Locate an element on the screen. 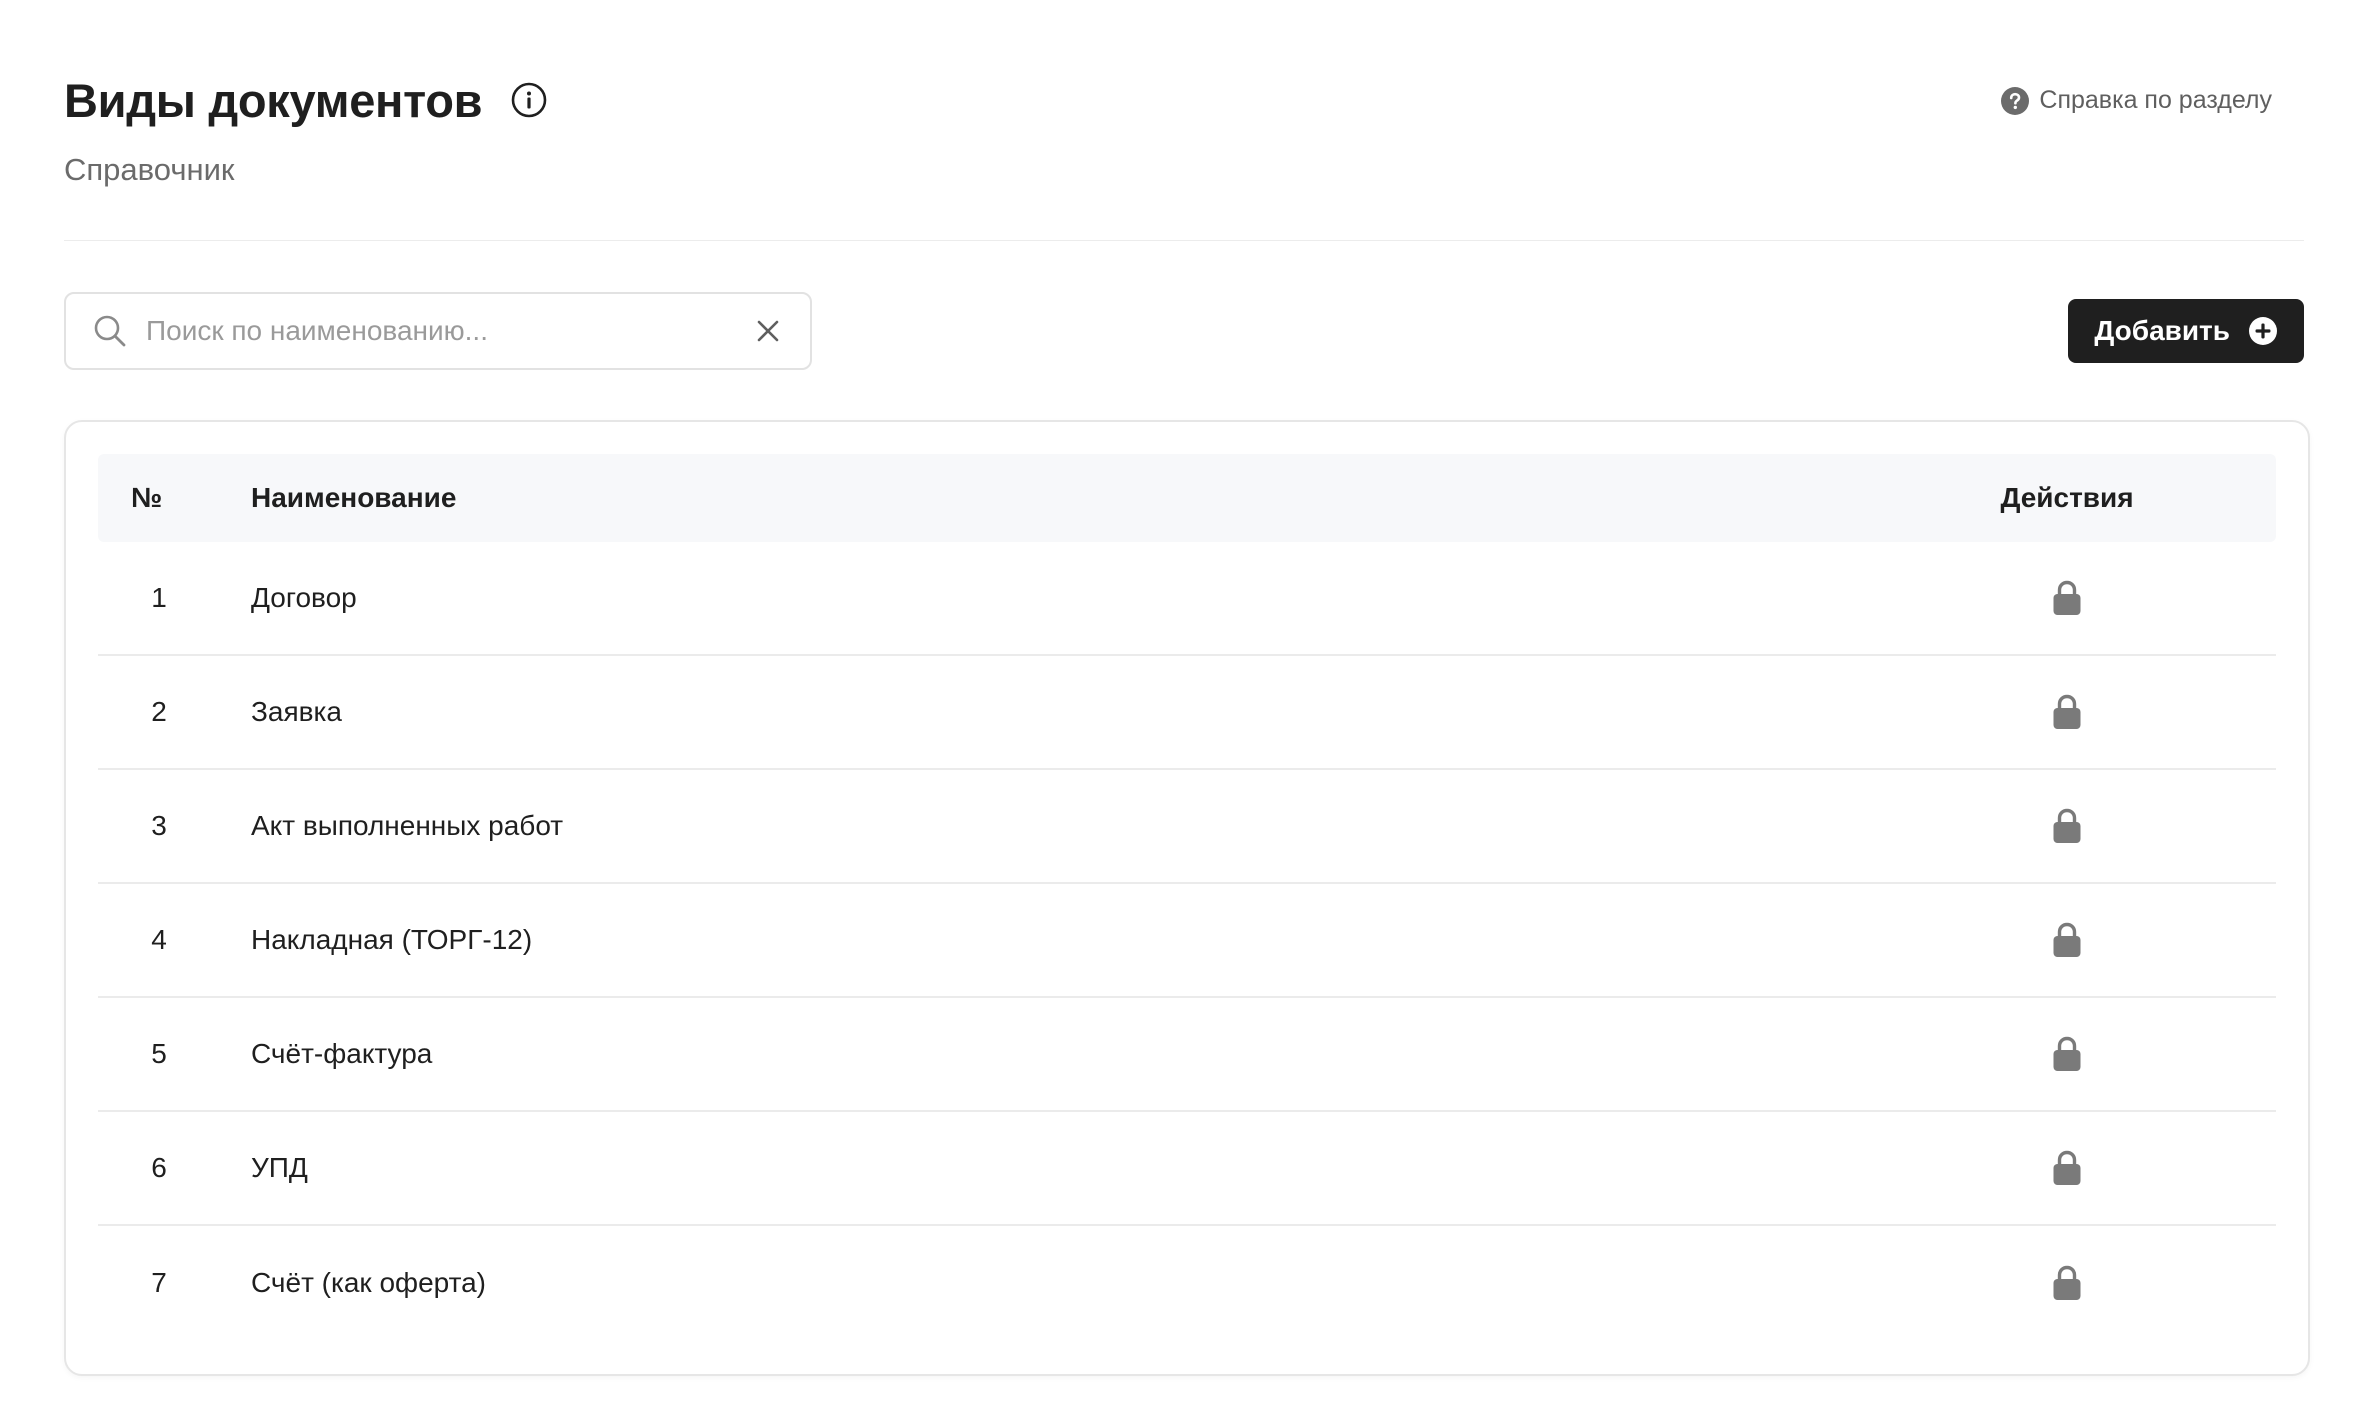 This screenshot has height=1416, width=2368. help-link-label: Справка по разделу is located at coordinates (2155, 100).